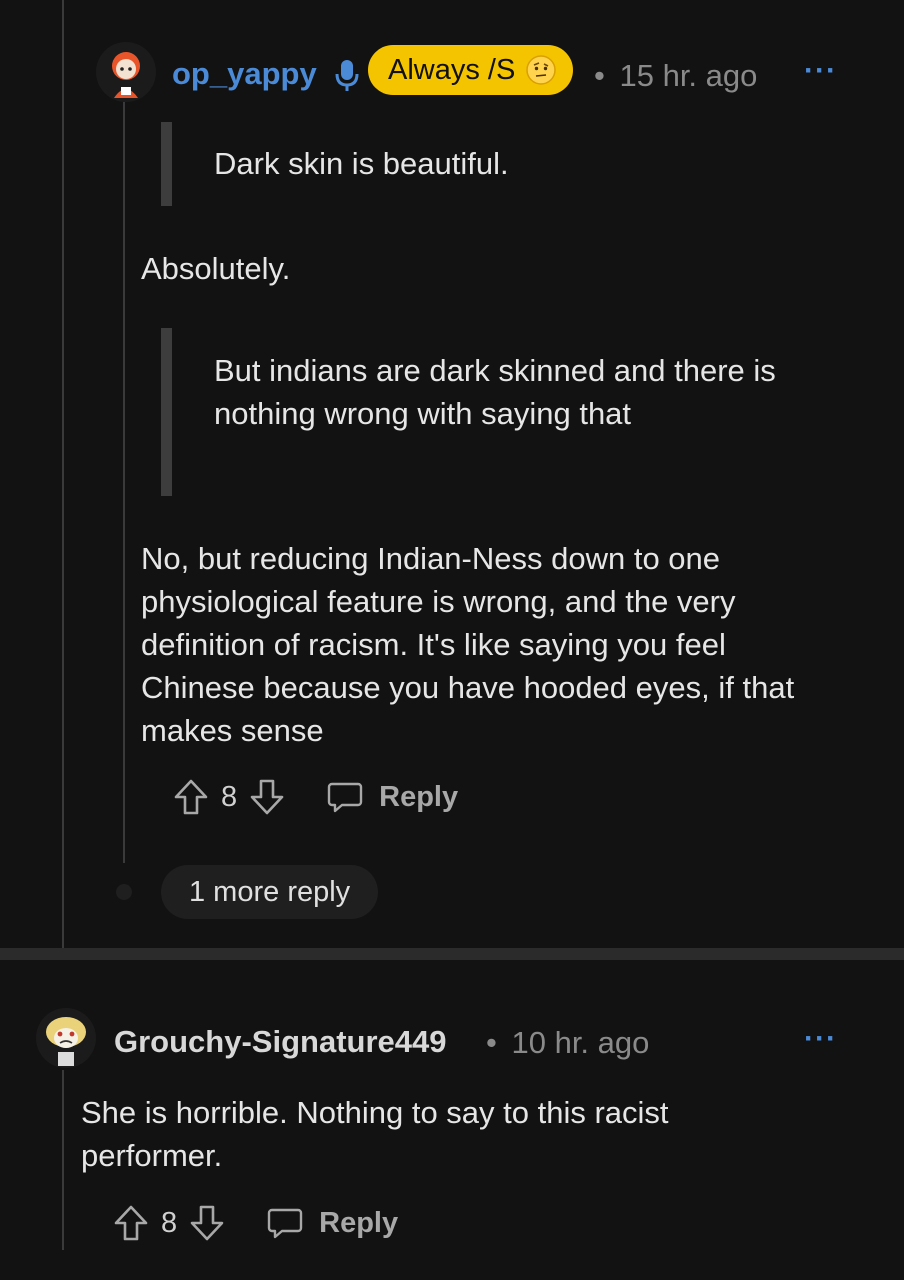 The height and width of the screenshot is (1280, 904). I want to click on comment-meta: • 10 hr. ago, so click(567, 1043).